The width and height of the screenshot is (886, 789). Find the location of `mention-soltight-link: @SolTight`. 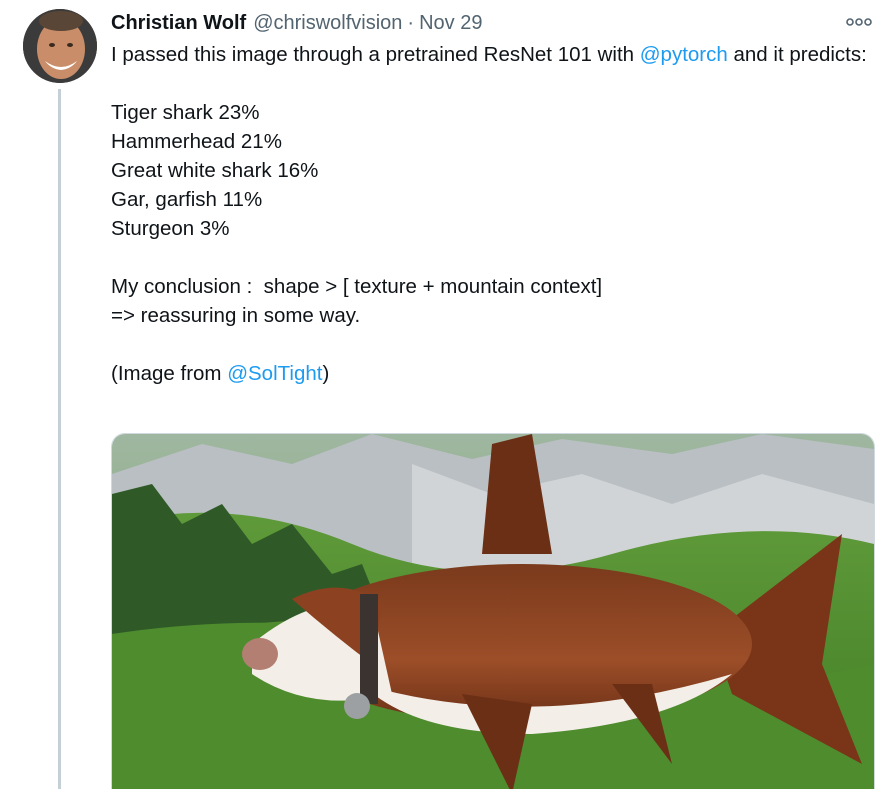

mention-soltight-link: @SolTight is located at coordinates (274, 373).